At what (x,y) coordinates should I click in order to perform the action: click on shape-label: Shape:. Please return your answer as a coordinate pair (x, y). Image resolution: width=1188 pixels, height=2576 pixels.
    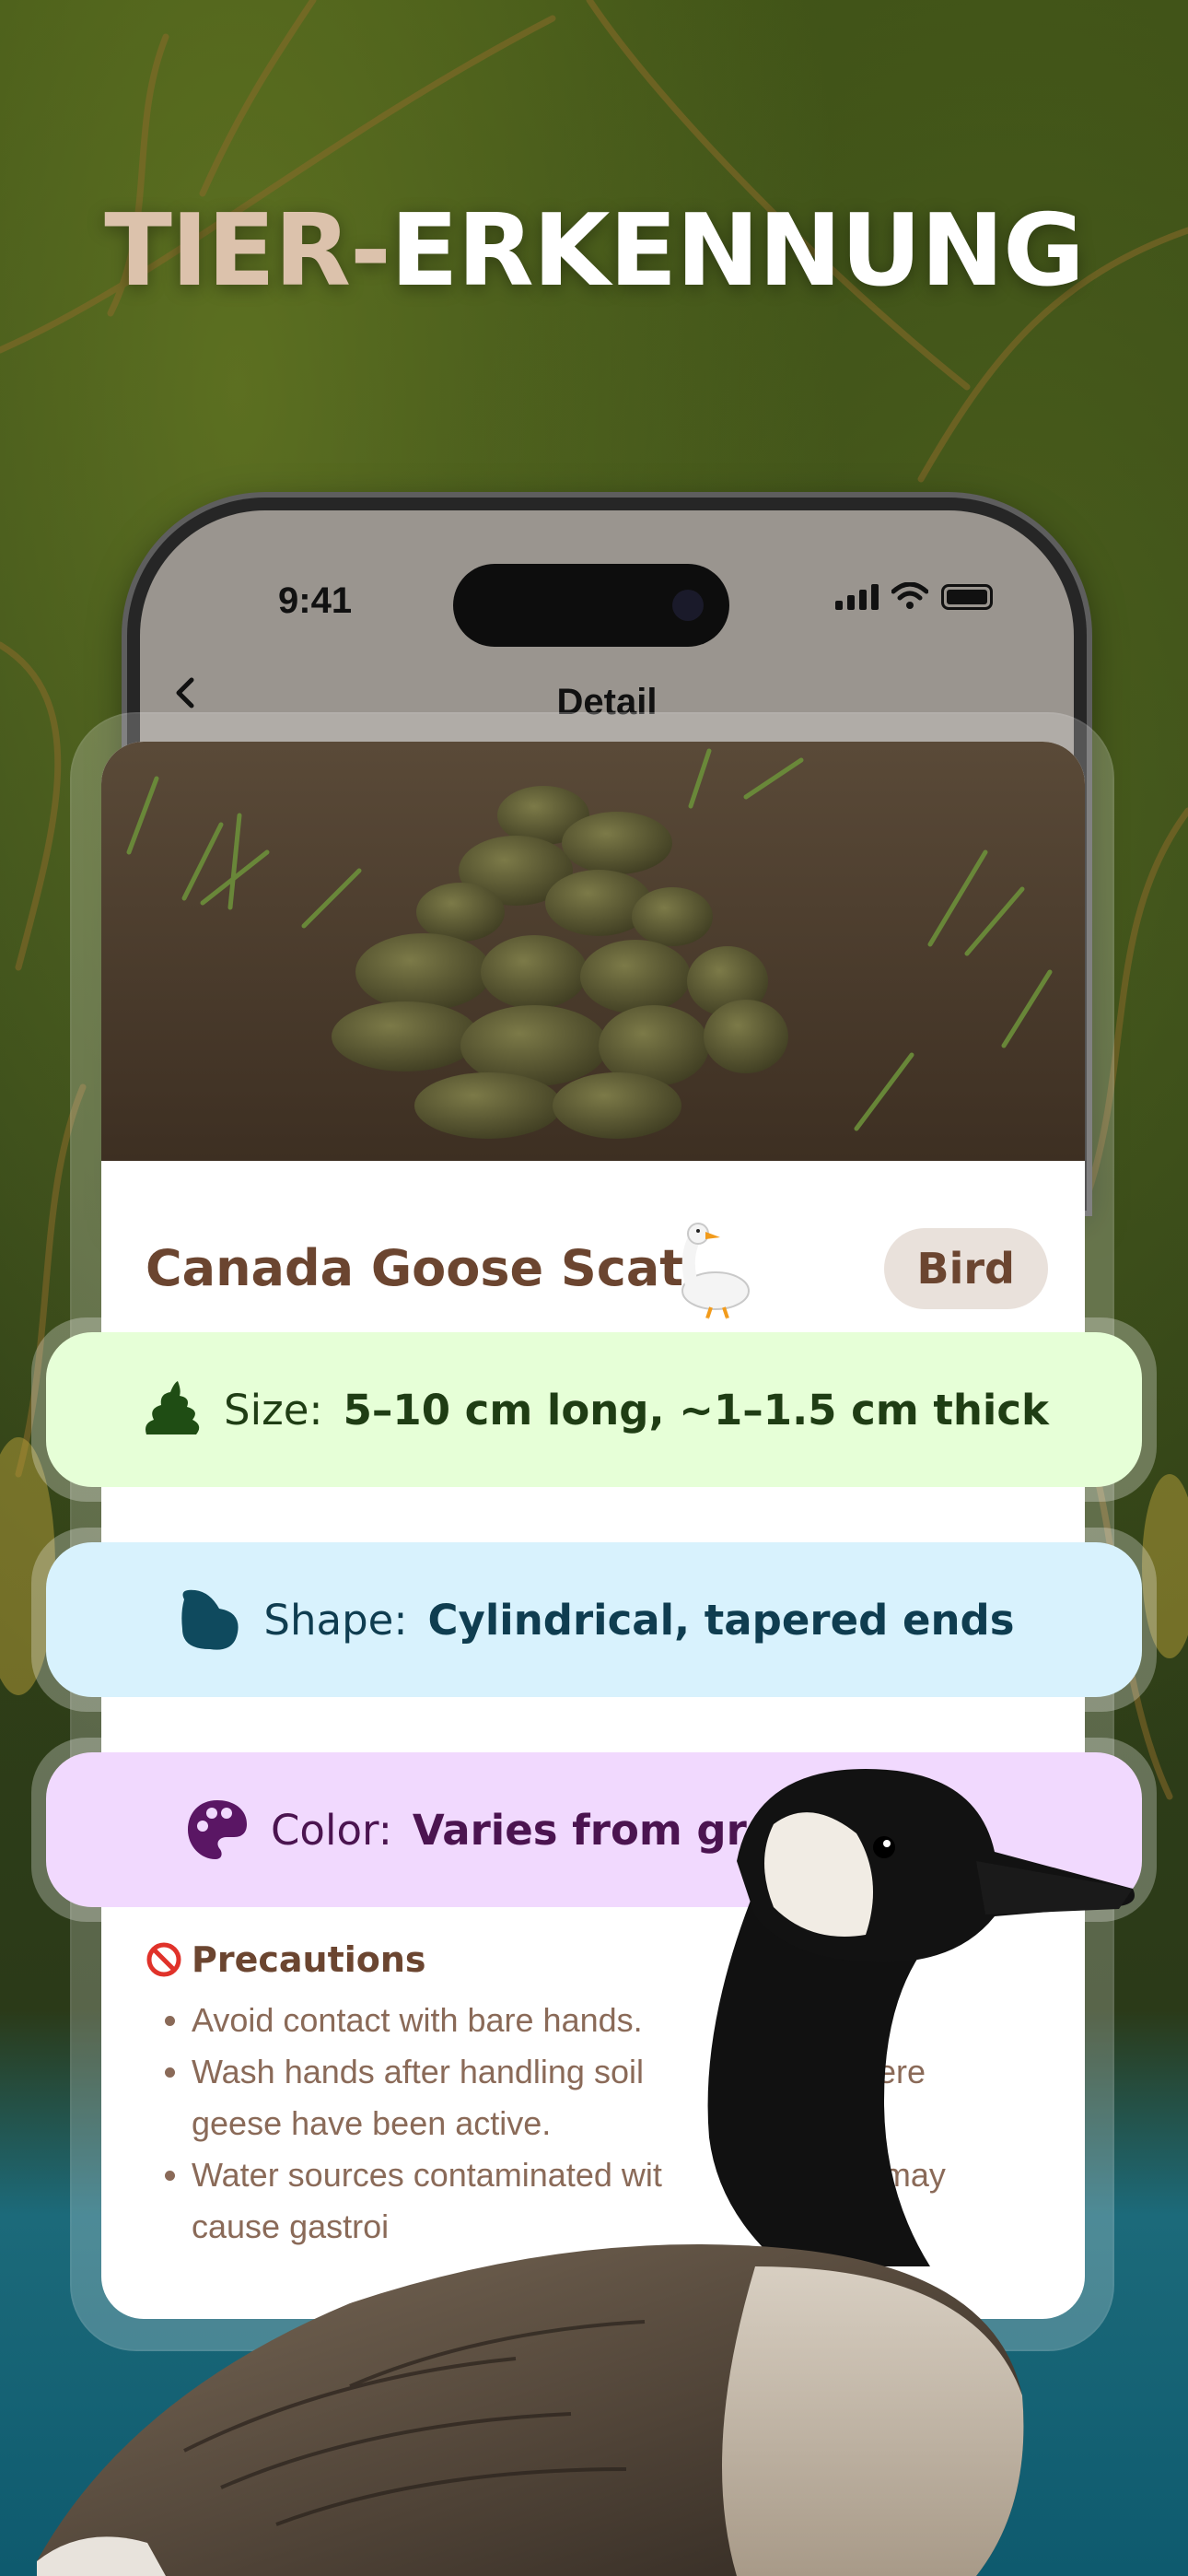
    Looking at the image, I should click on (335, 1620).